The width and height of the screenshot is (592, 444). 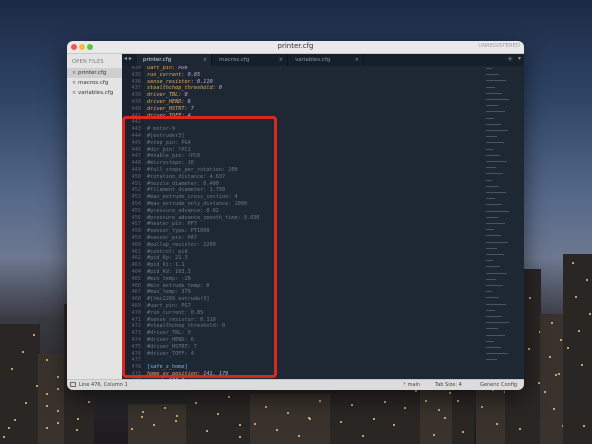 What do you see at coordinates (234, 60) in the screenshot?
I see `tab-label: macros.cfg` at bounding box center [234, 60].